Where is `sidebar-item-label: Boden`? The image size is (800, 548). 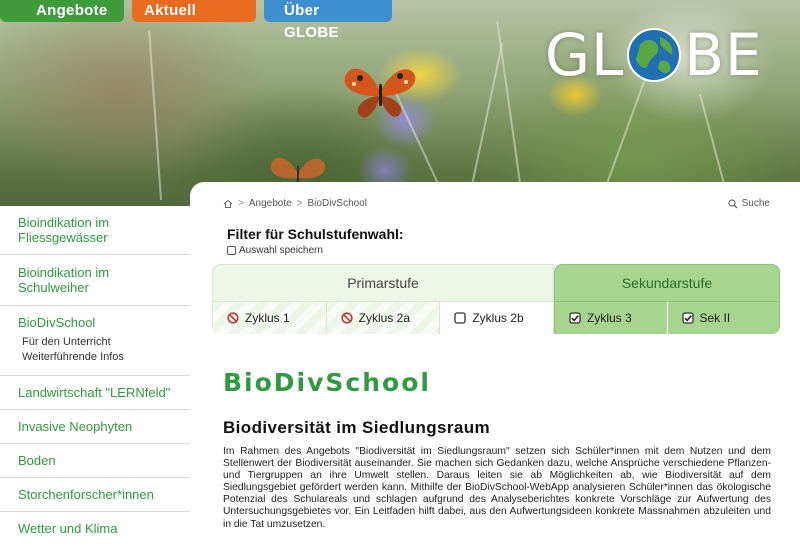
sidebar-item-label: Boden is located at coordinates (37, 460).